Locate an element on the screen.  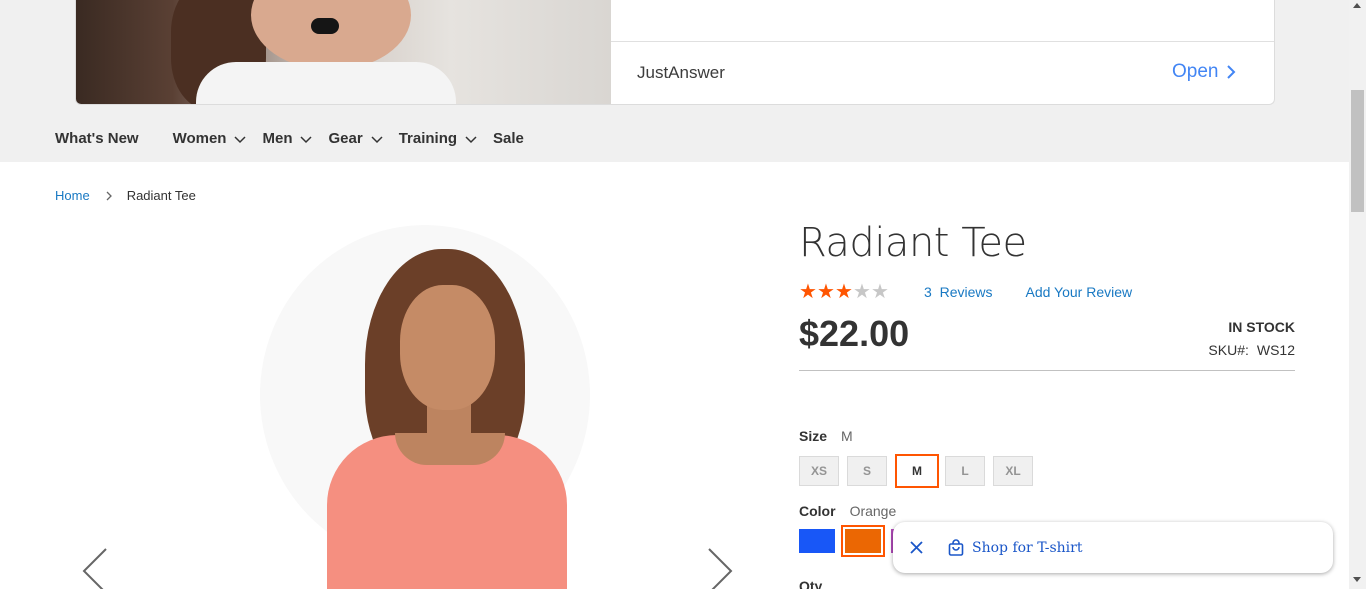
nav-item-label: Men is located at coordinates (277, 138).